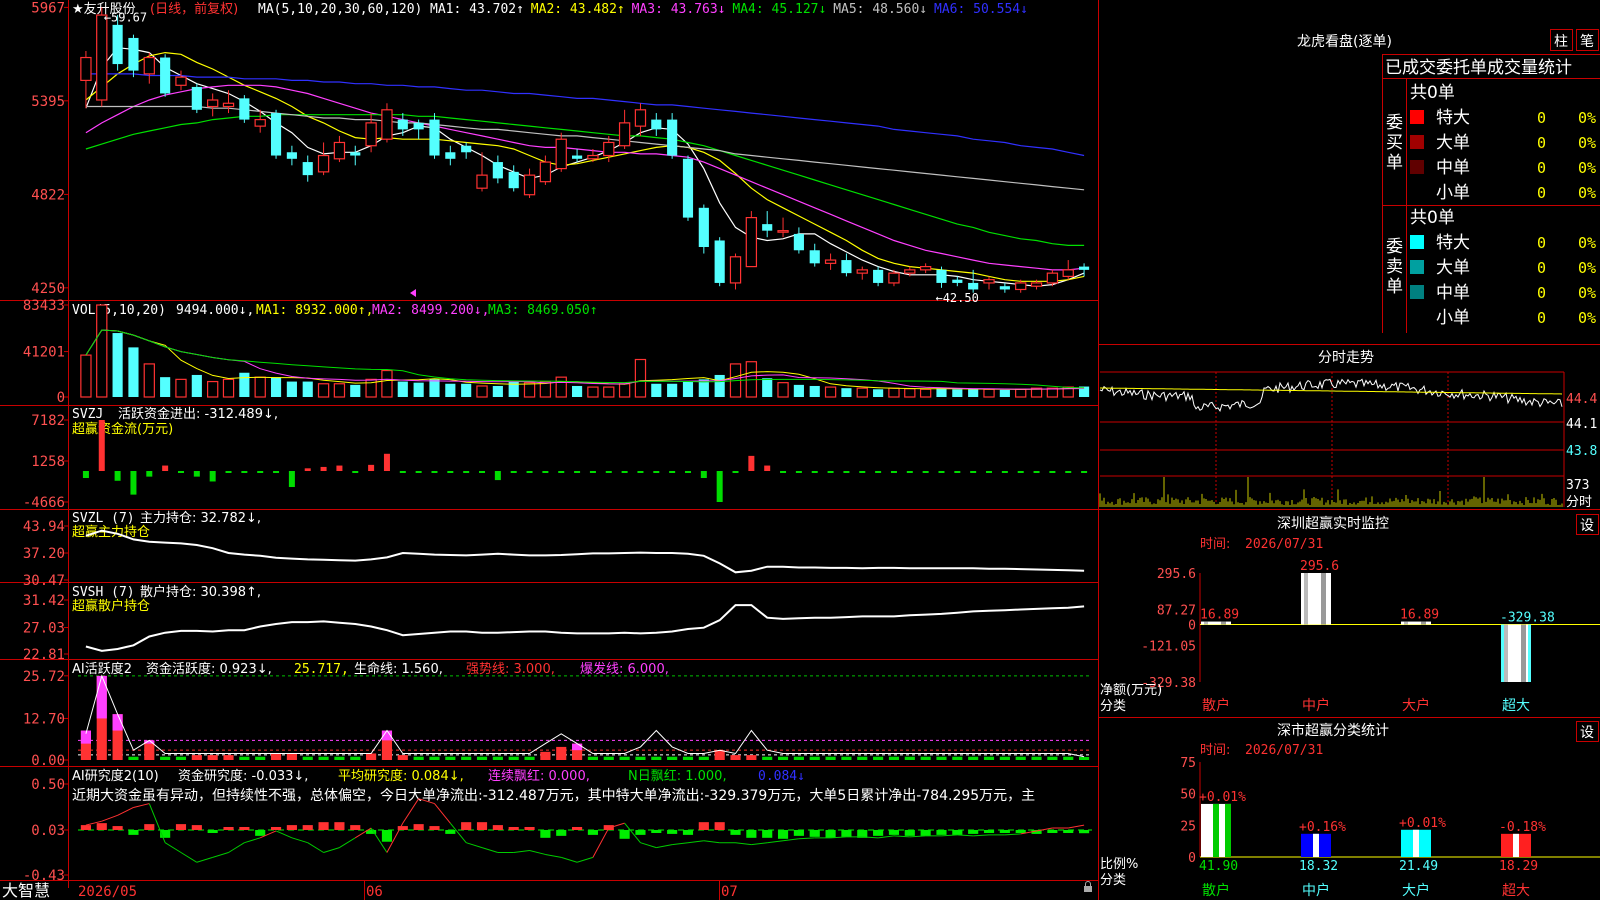 The image size is (1600, 900). I want to click on aiact-strong: 强势线: 3.000,, so click(510, 669).